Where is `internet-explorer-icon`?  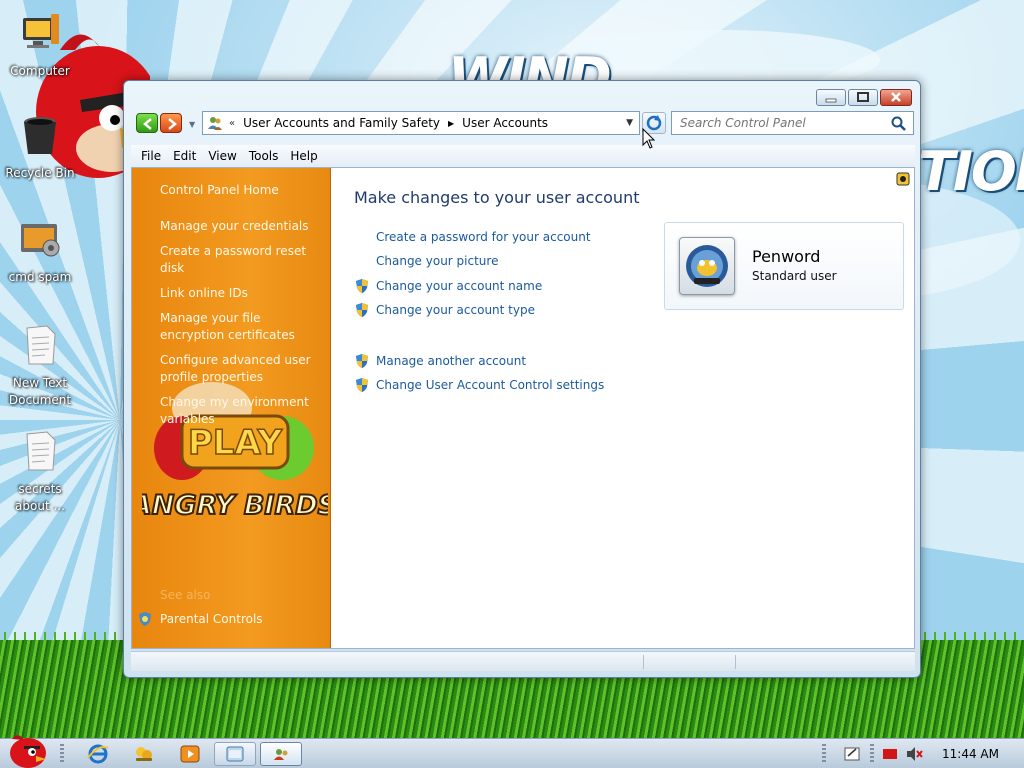
internet-explorer-icon is located at coordinates (98, 754).